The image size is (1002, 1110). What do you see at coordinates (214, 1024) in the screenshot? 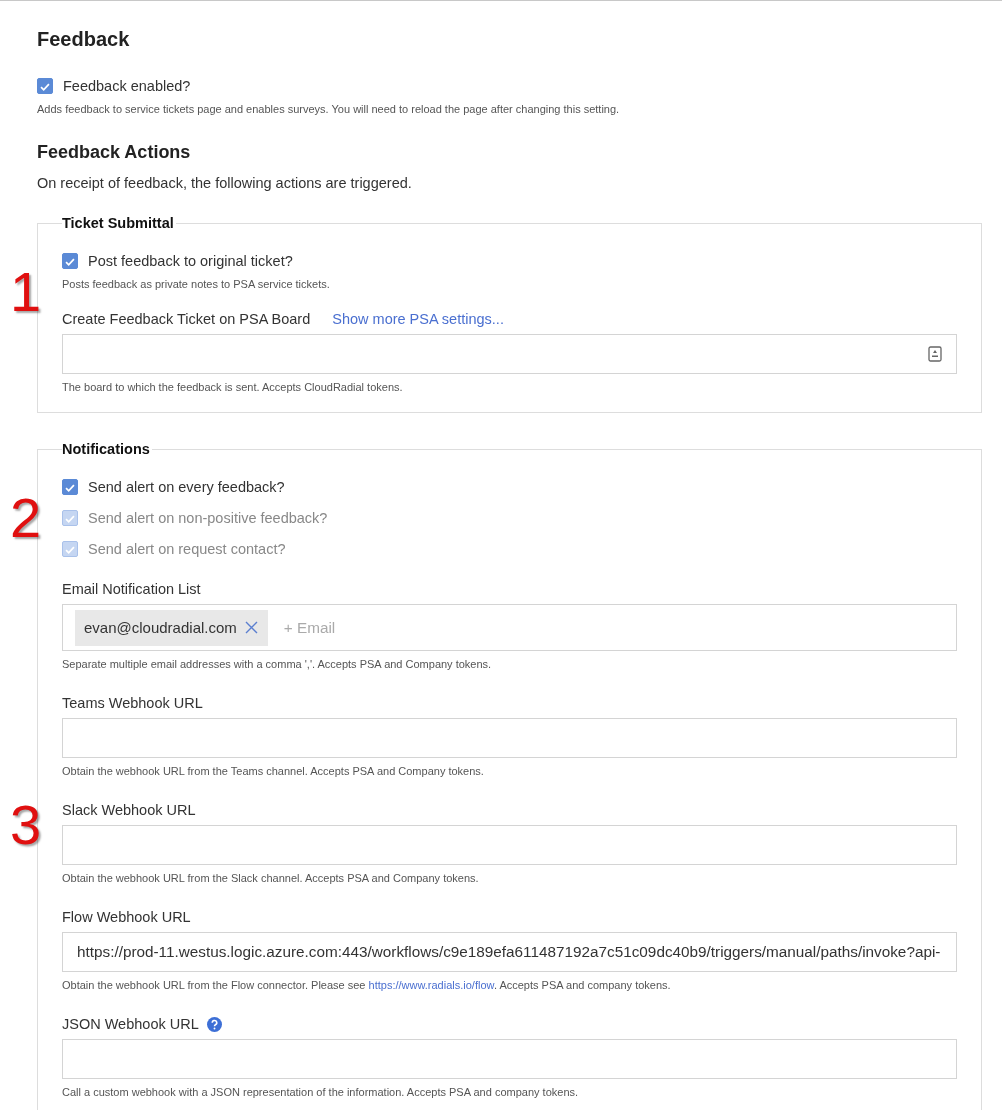
I see `help-icon` at bounding box center [214, 1024].